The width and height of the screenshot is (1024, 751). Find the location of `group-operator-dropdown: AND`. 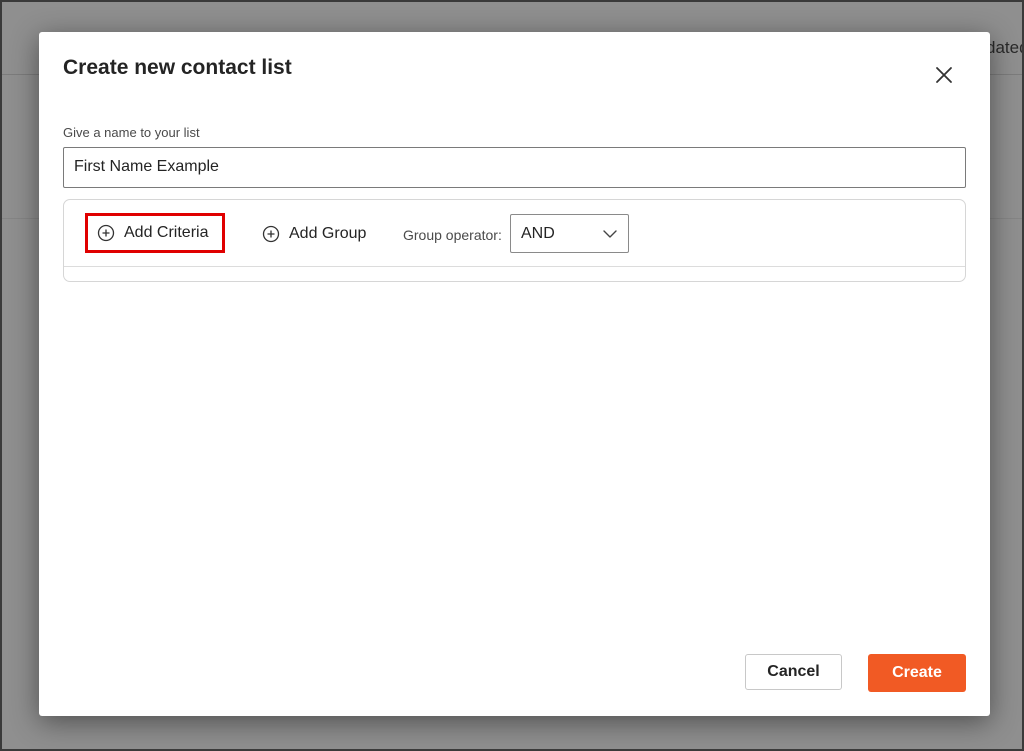

group-operator-dropdown: AND is located at coordinates (569, 233).